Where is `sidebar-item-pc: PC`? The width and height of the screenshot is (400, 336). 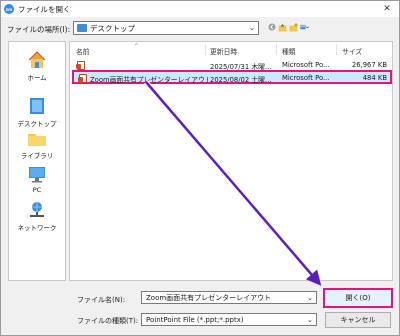 sidebar-item-pc: PC is located at coordinates (37, 179).